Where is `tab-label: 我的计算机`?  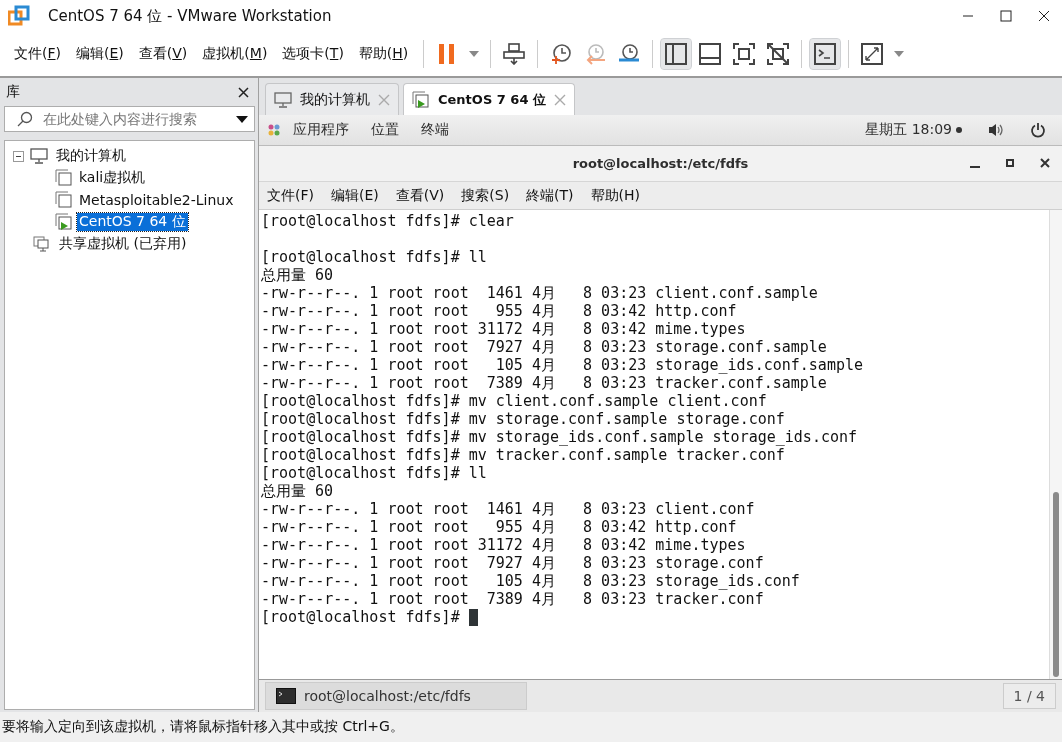 tab-label: 我的计算机 is located at coordinates (335, 99).